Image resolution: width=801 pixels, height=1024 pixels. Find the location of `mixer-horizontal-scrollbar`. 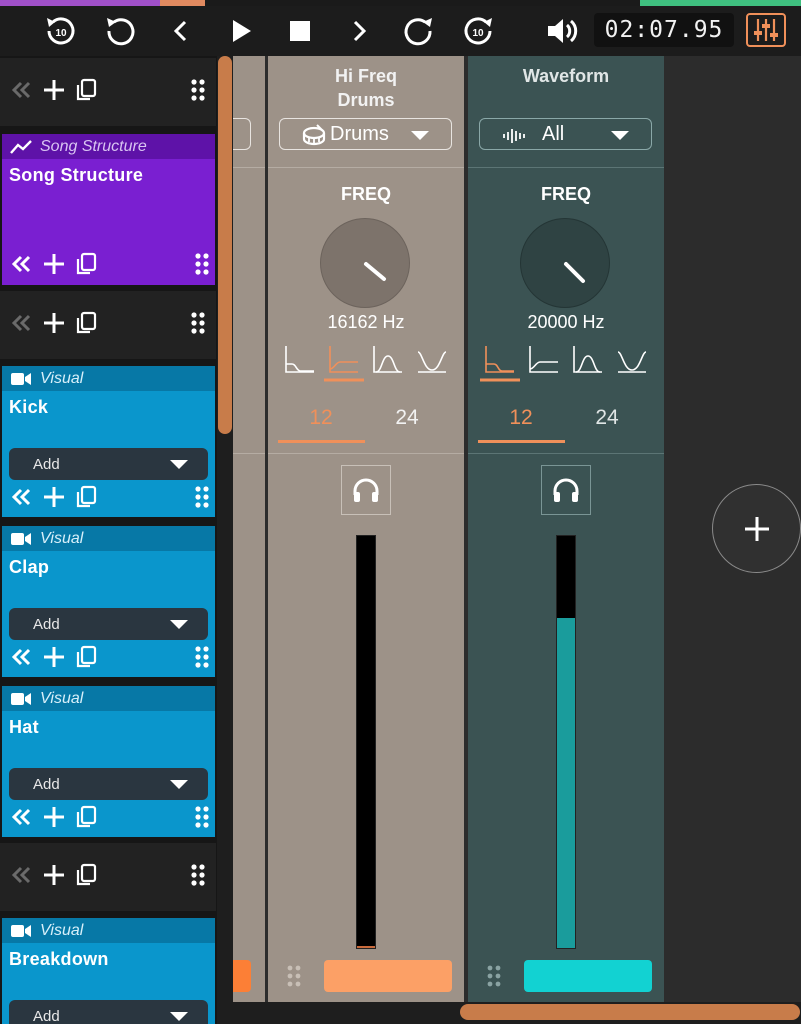

mixer-horizontal-scrollbar is located at coordinates (517, 1013).